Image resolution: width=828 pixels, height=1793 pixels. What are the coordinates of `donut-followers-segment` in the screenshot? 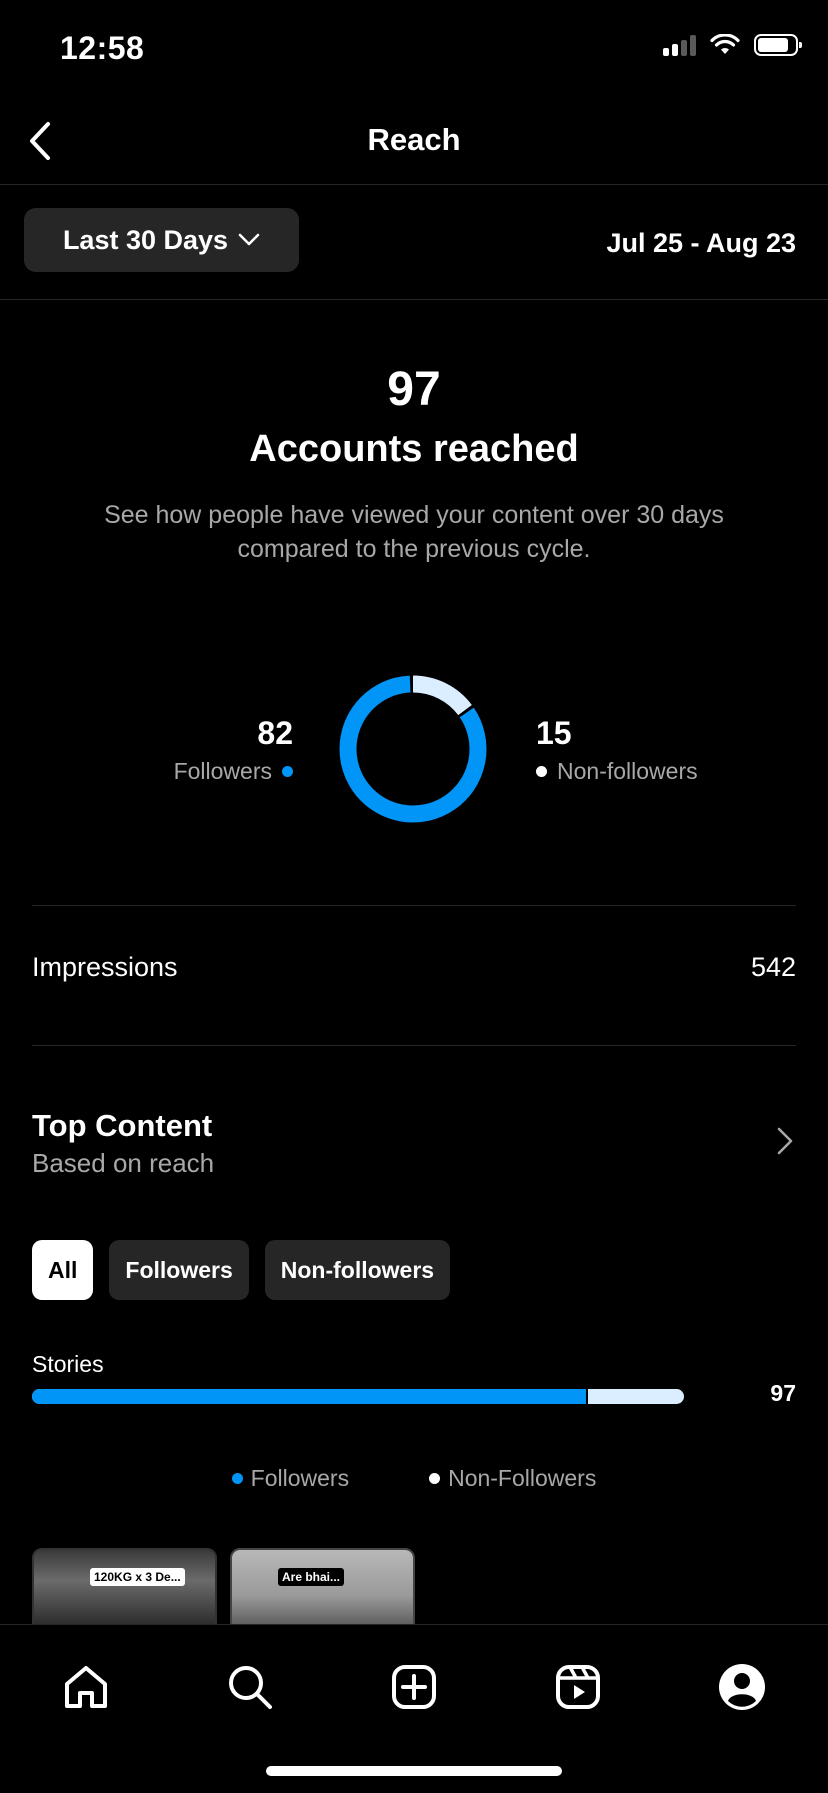 It's located at (413, 749).